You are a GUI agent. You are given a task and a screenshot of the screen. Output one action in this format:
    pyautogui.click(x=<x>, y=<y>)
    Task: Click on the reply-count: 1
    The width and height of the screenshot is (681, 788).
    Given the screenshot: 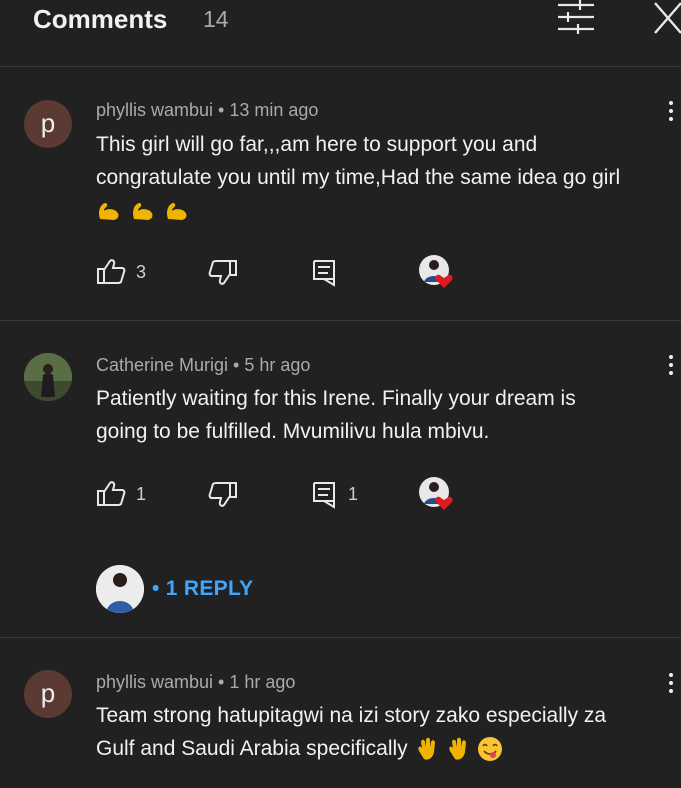 What is the action you would take?
    pyautogui.click(x=353, y=494)
    